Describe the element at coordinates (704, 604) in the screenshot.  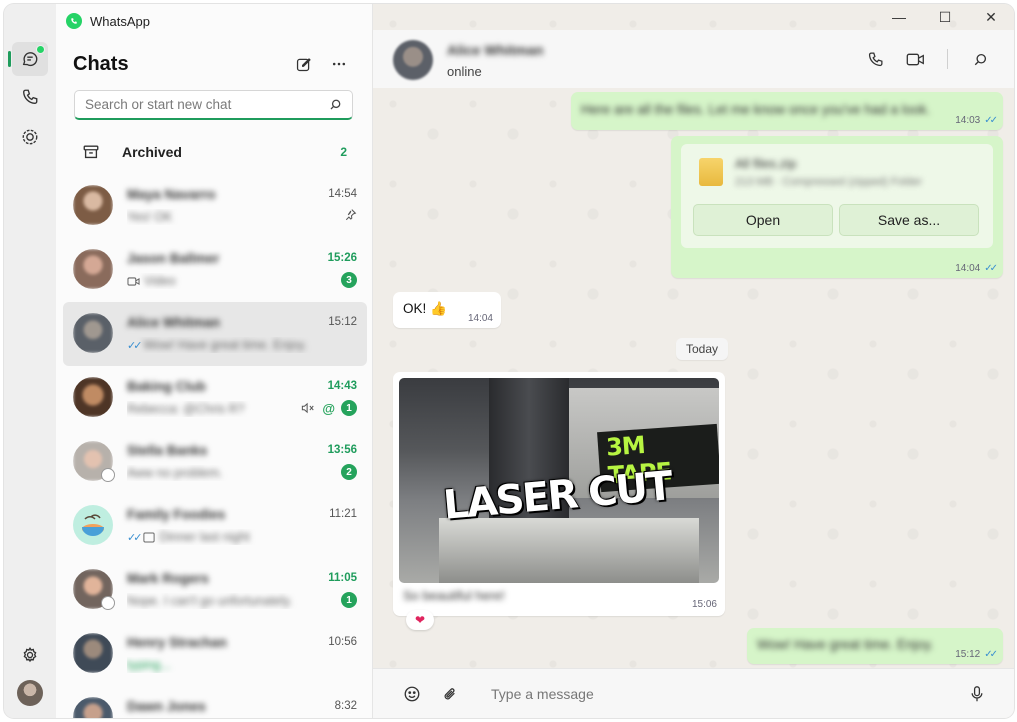
I see `message-time: 15:06` at that location.